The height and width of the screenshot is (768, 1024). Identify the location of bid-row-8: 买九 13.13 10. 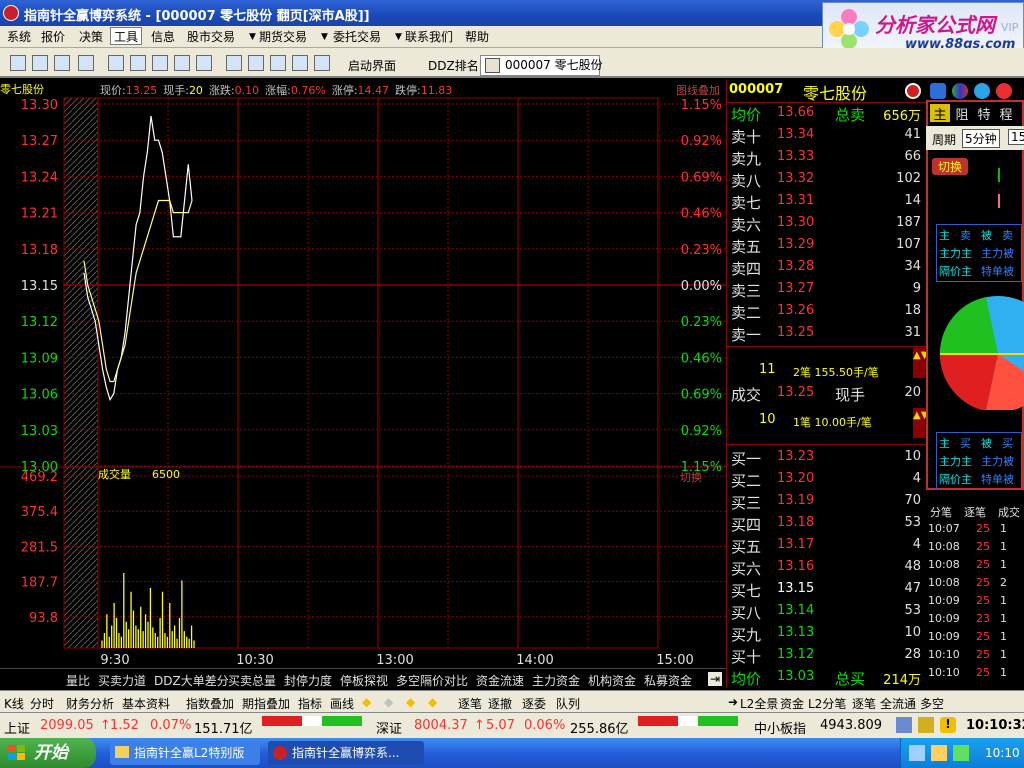
(827, 633).